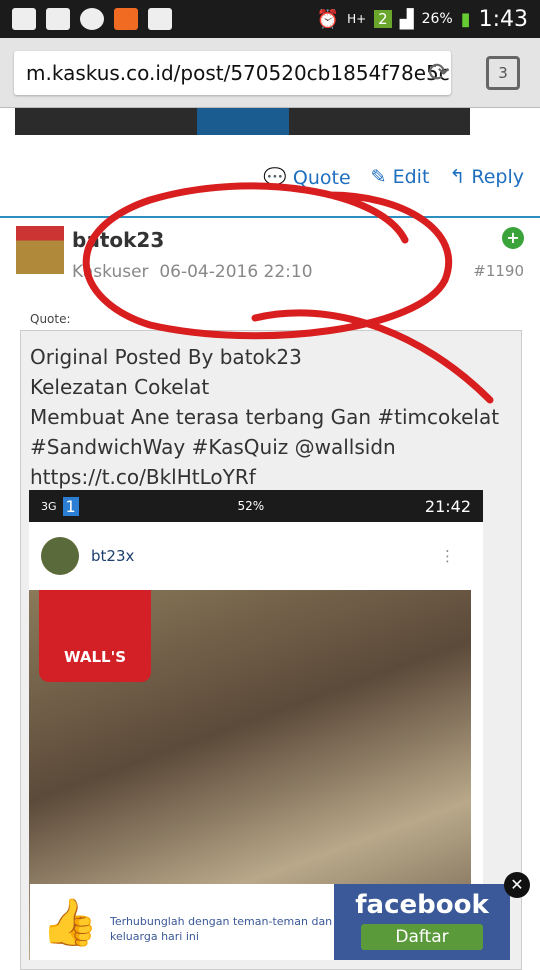 The image size is (540, 970). What do you see at coordinates (70, 922) in the screenshot?
I see `thumbs-up-icon: 👍` at bounding box center [70, 922].